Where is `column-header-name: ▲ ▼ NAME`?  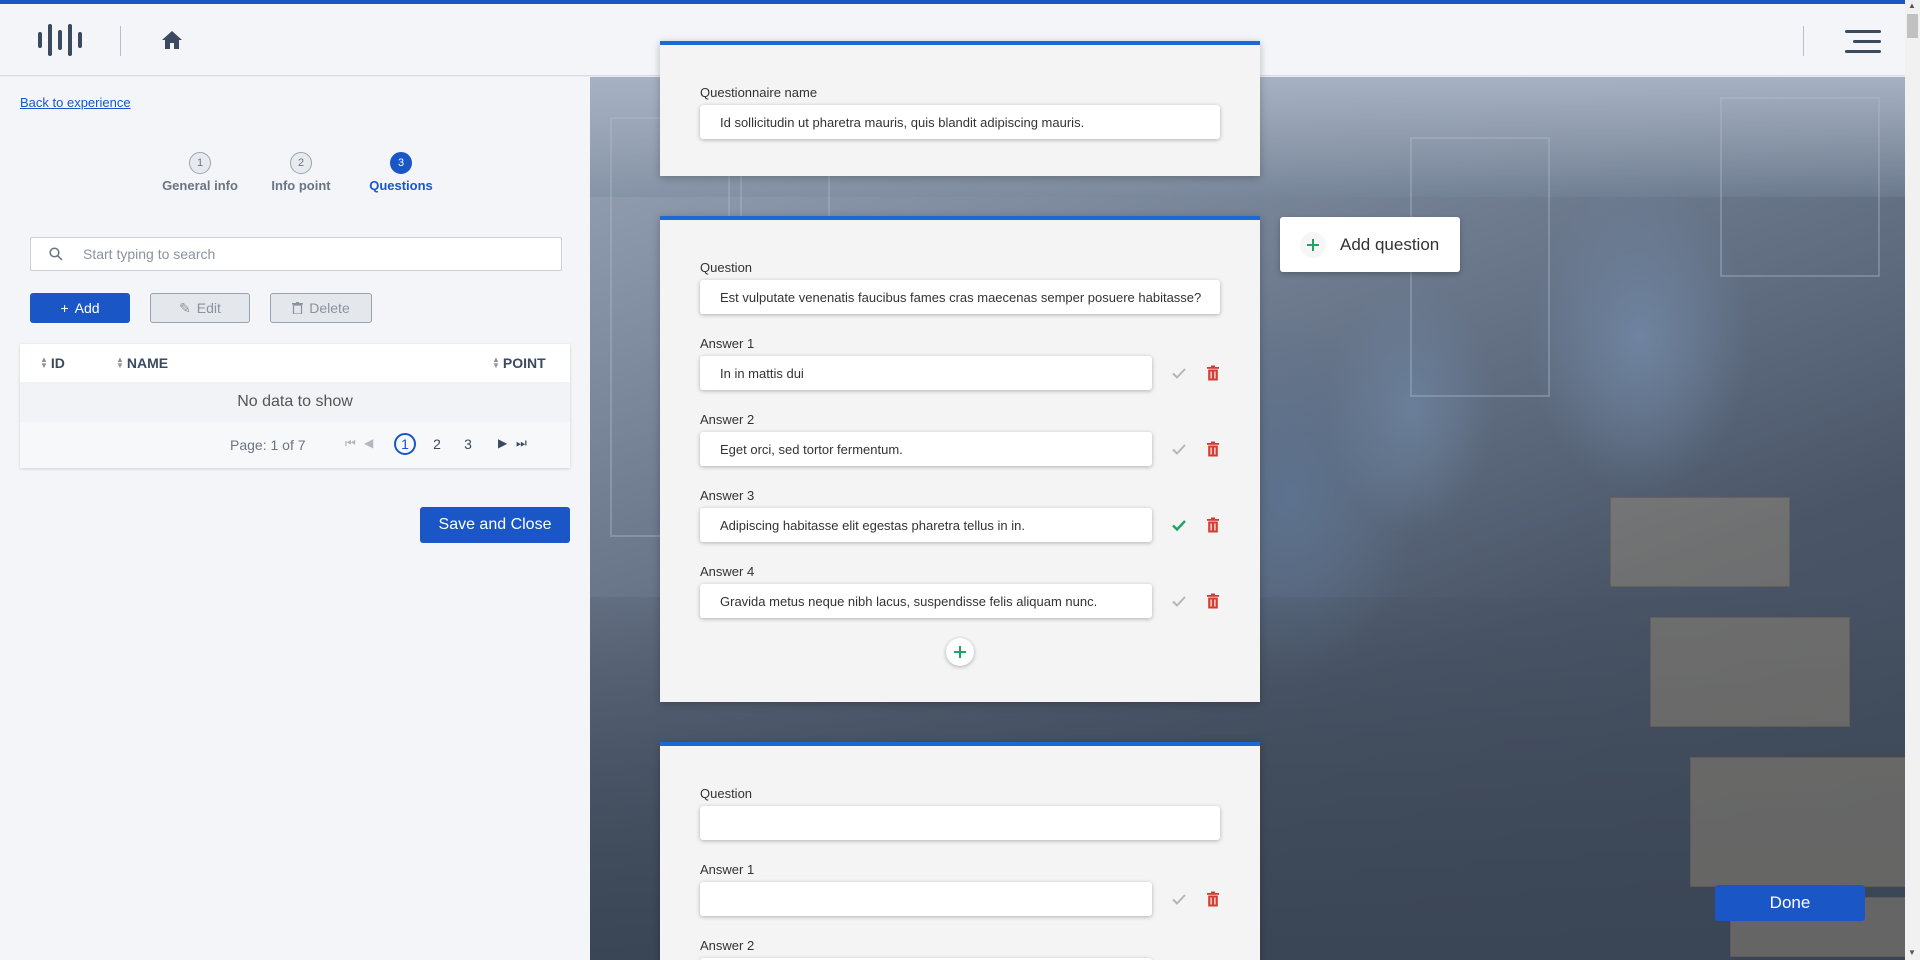 column-header-name: ▲ ▼ NAME is located at coordinates (142, 363).